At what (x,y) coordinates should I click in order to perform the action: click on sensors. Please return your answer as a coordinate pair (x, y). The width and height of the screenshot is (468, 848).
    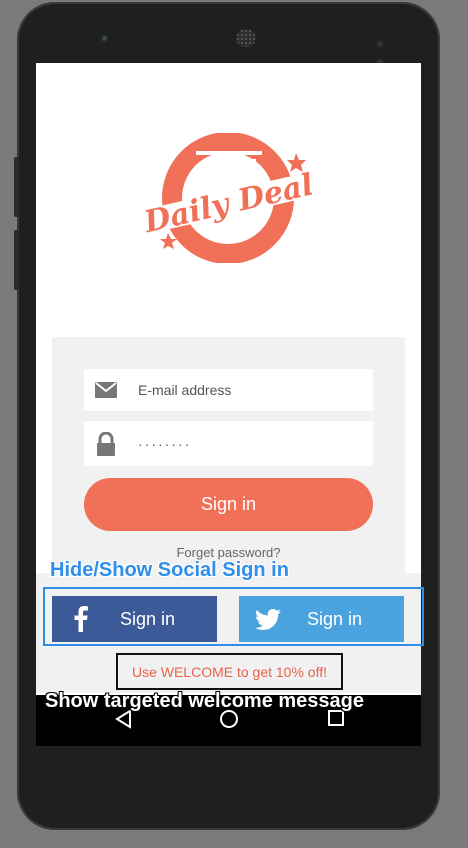
    Looking at the image, I should click on (388, 49).